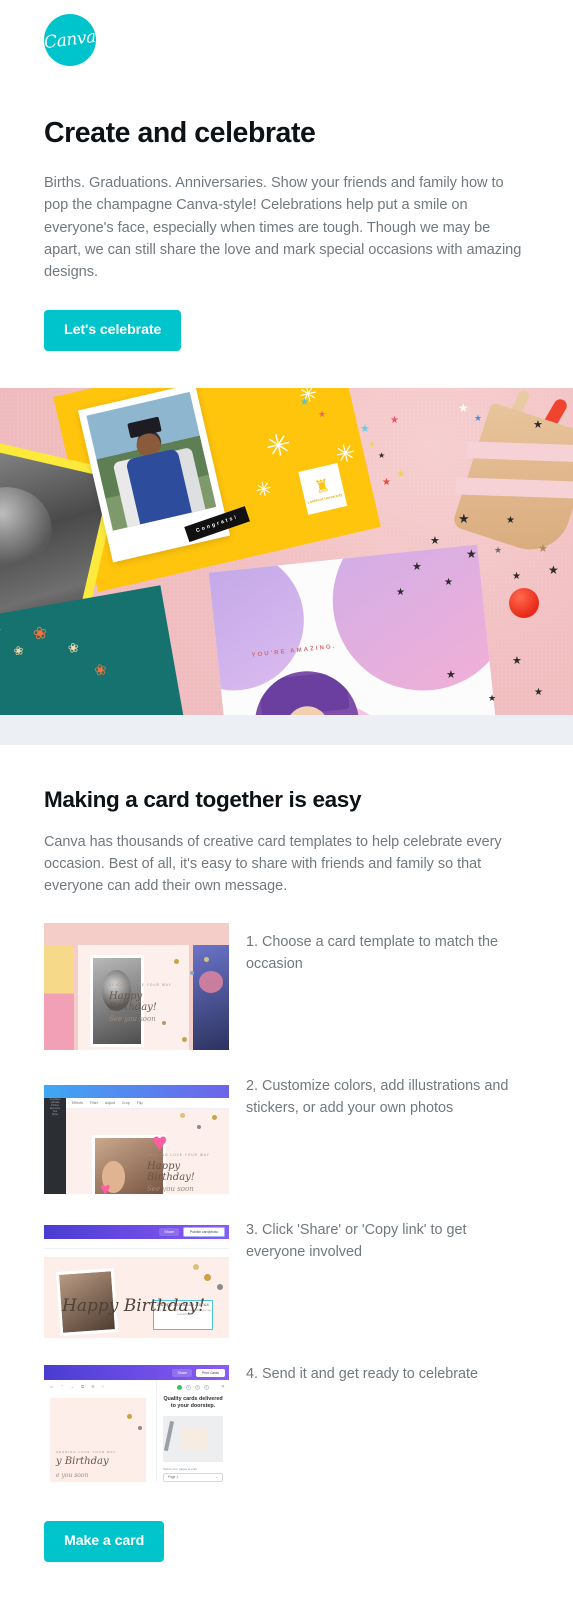 This screenshot has width=573, height=1600. What do you see at coordinates (86, 1452) in the screenshot?
I see `thumb4-card-small: SENDING LOVE YOUR WAY` at bounding box center [86, 1452].